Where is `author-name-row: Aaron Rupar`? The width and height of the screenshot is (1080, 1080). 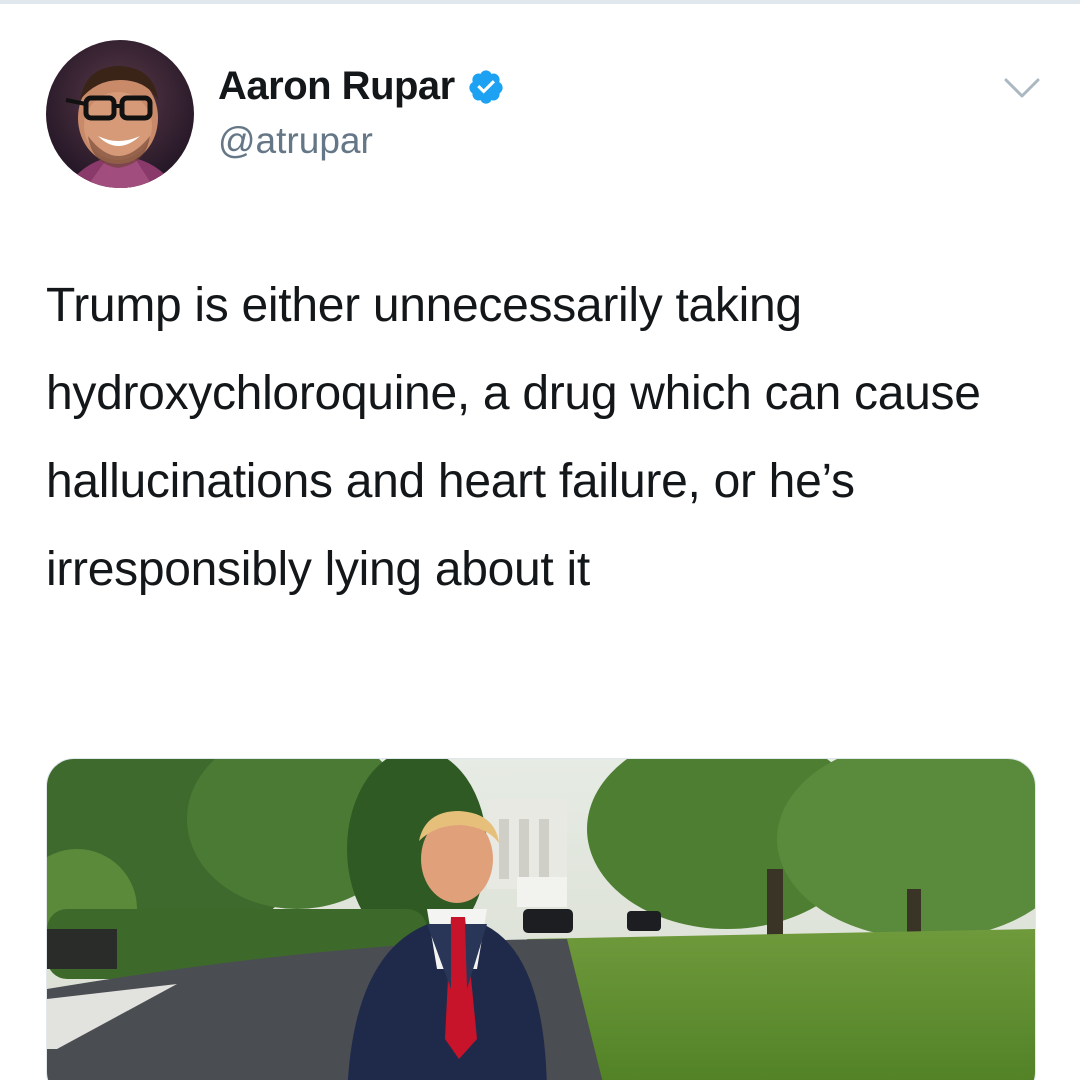
author-name-row: Aaron Rupar is located at coordinates (361, 86).